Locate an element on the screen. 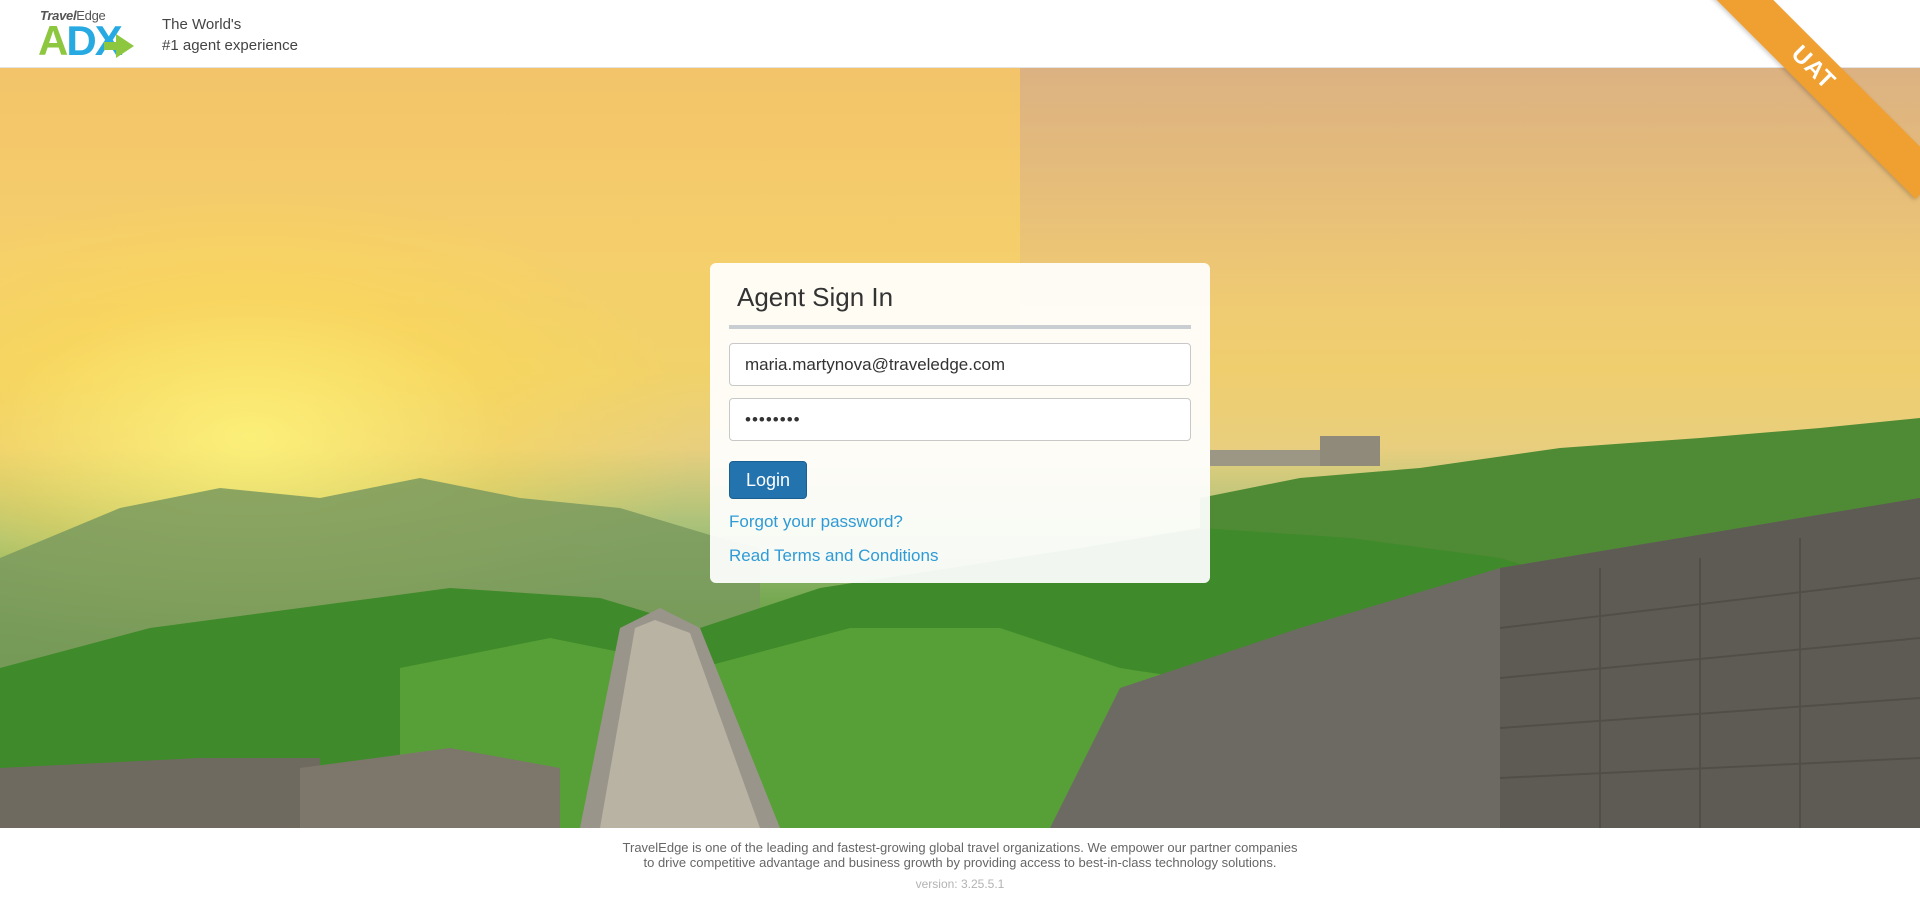 This screenshot has width=1920, height=900. traveledge-adx-logo: TravelEdge ADX is located at coordinates (90, 36).